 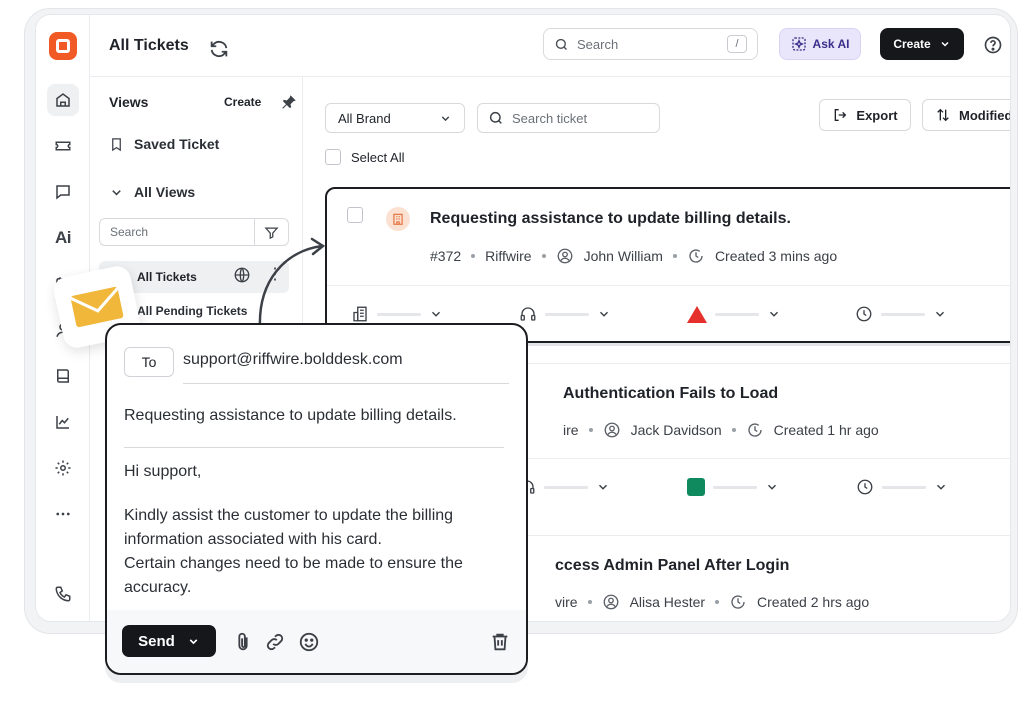 I want to click on ai-icon: Ai, so click(x=63, y=238).